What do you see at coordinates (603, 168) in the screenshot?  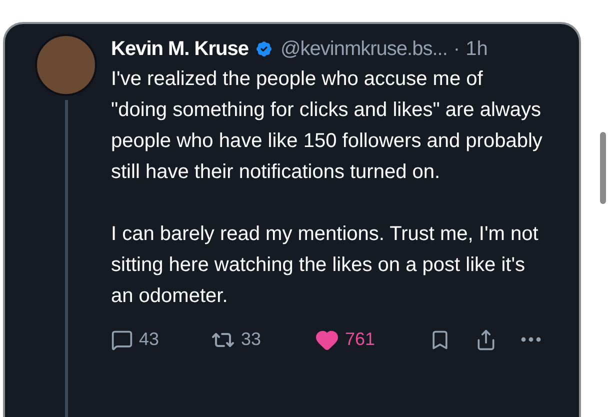 I see `scrollbar-thumb` at bounding box center [603, 168].